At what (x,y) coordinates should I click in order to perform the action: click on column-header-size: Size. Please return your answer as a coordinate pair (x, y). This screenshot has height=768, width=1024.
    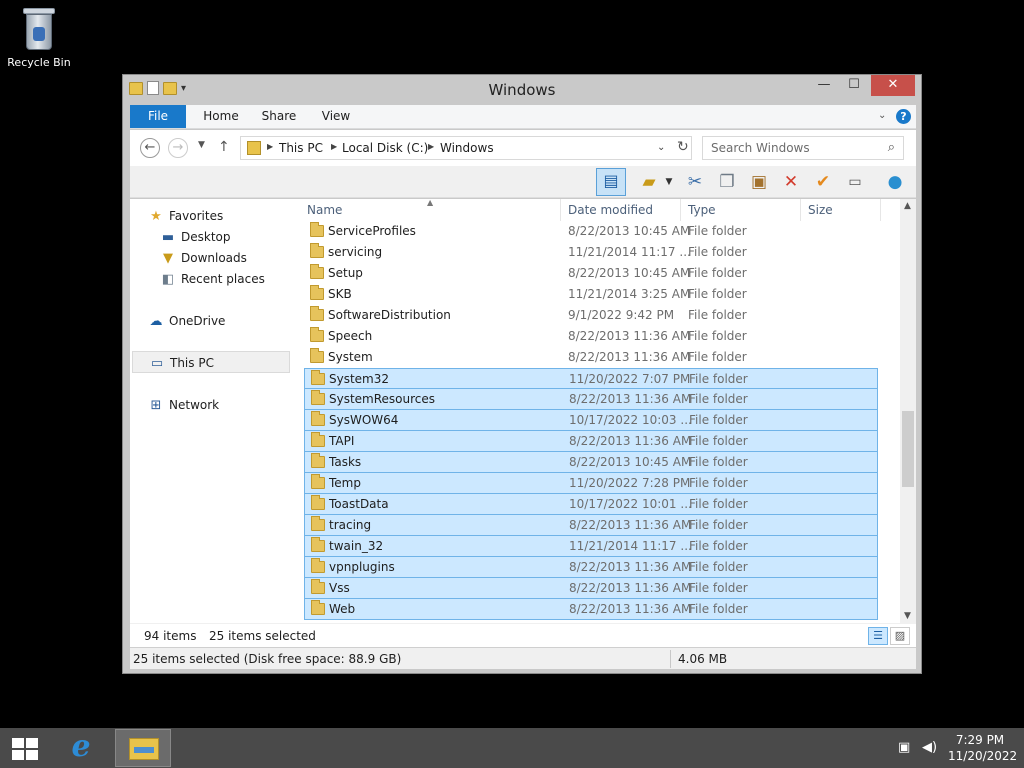
    Looking at the image, I should click on (820, 210).